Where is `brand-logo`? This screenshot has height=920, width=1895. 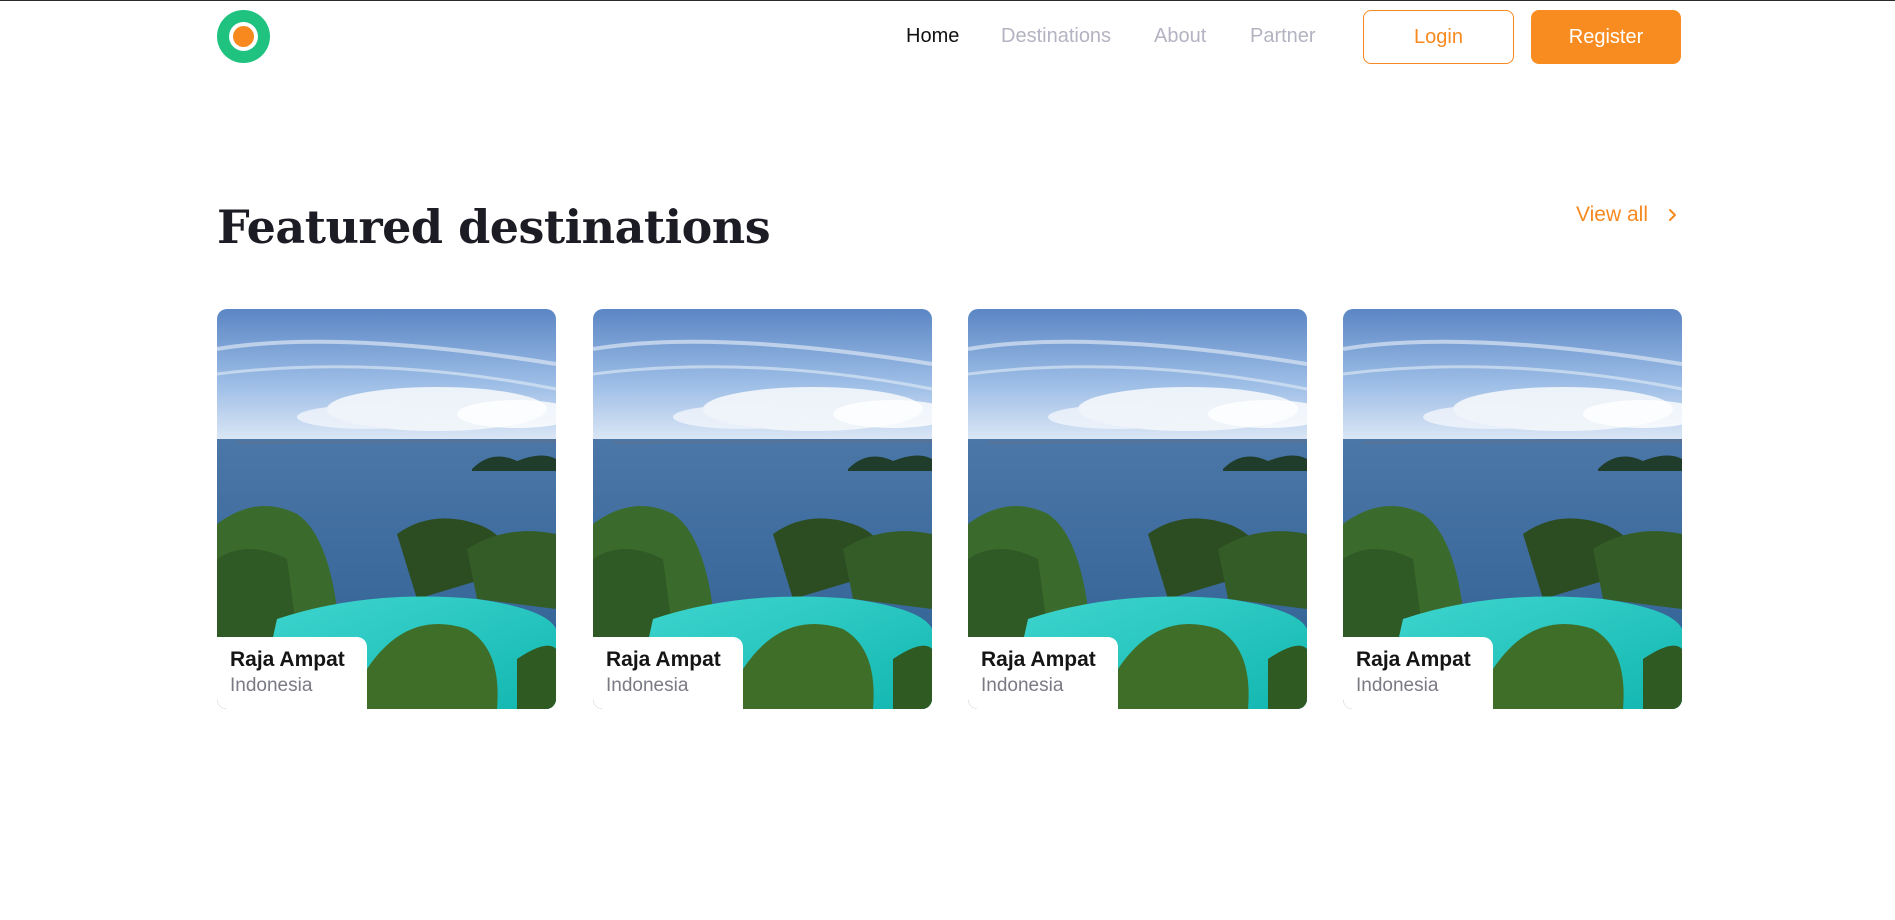 brand-logo is located at coordinates (243, 36).